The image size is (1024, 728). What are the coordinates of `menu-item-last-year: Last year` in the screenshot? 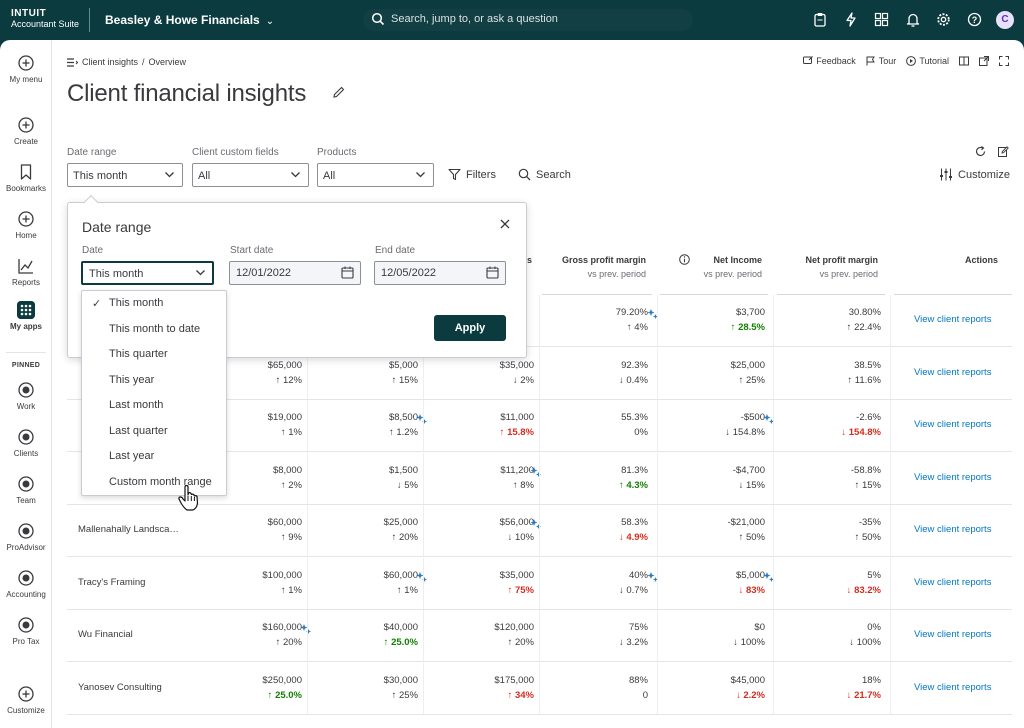 It's located at (131, 456).